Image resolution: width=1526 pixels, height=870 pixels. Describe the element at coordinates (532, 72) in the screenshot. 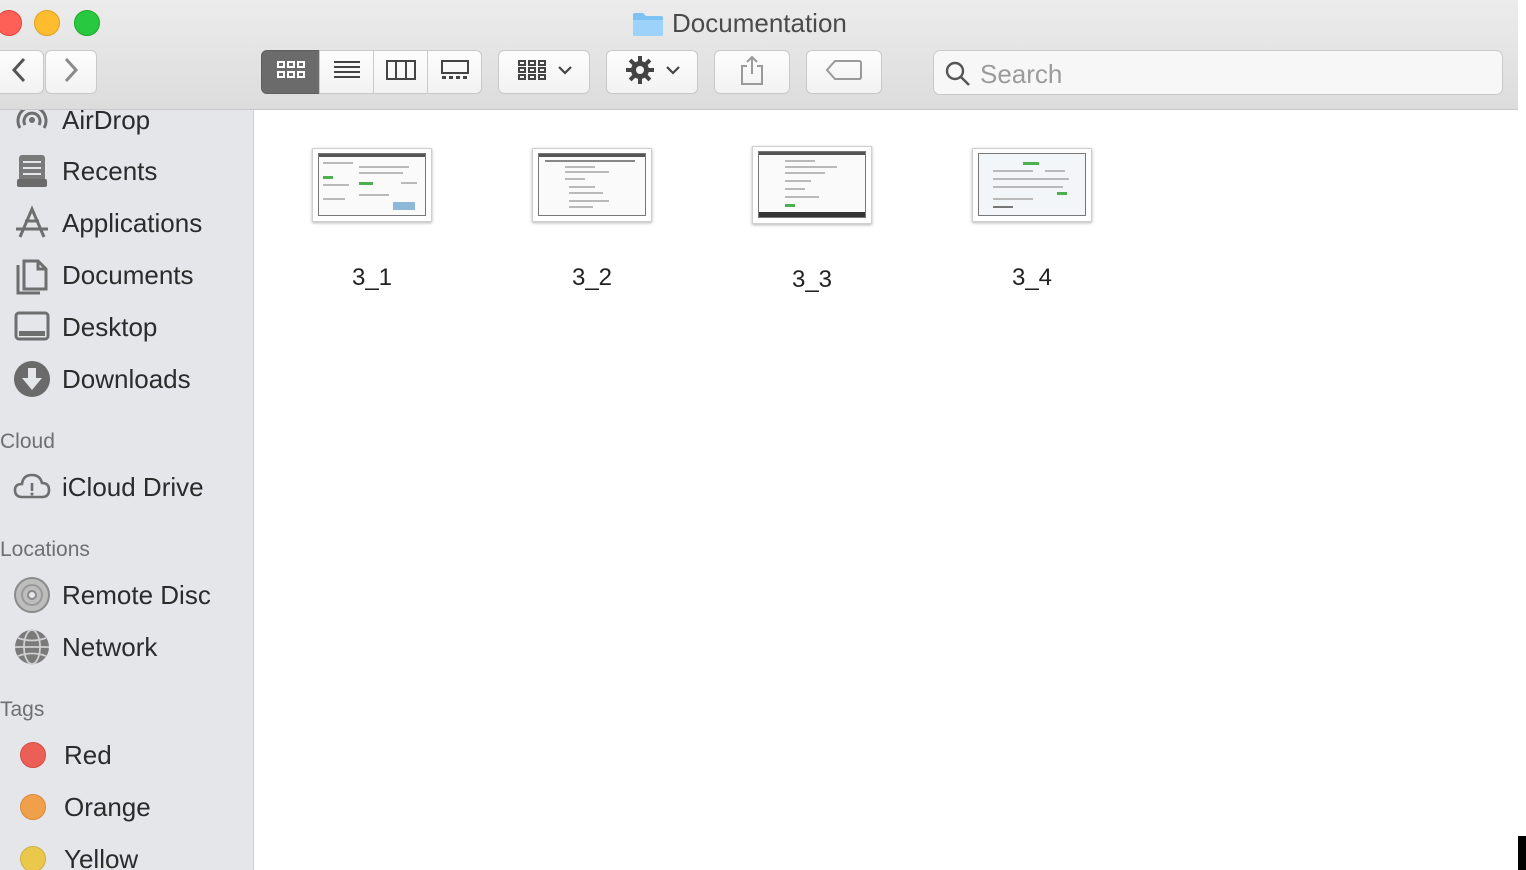

I see `group-grid-icon` at that location.